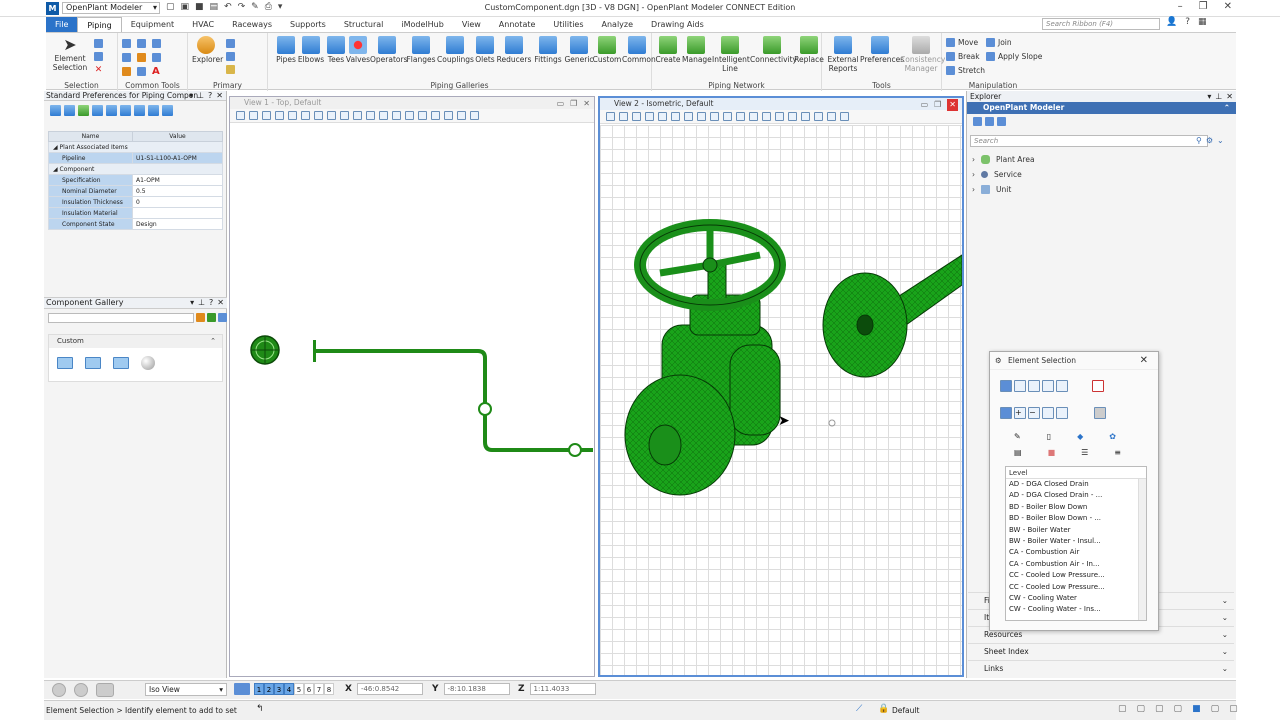  Describe the element at coordinates (62, 24) in the screenshot. I see `tab-file: File` at that location.